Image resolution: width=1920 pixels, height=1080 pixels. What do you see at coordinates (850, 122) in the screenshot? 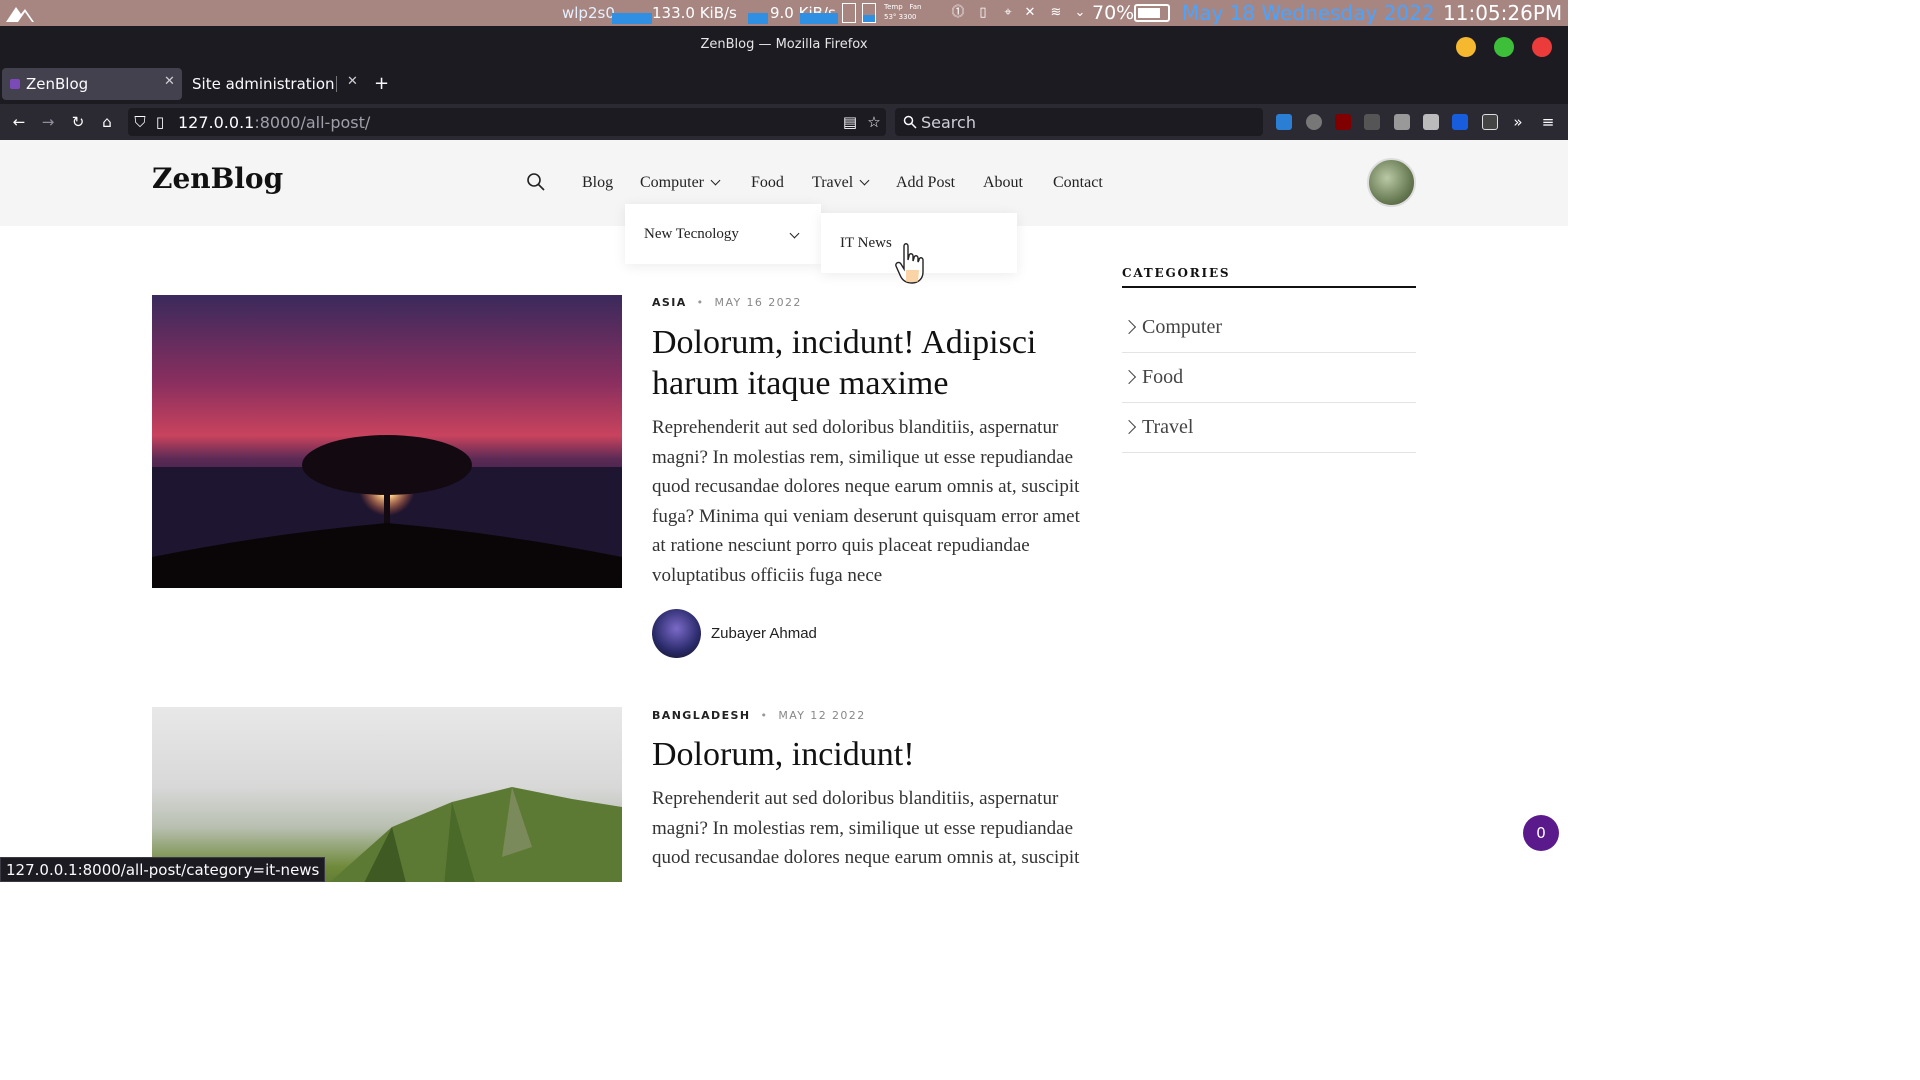
I see `reader-view-icon: ▤` at bounding box center [850, 122].